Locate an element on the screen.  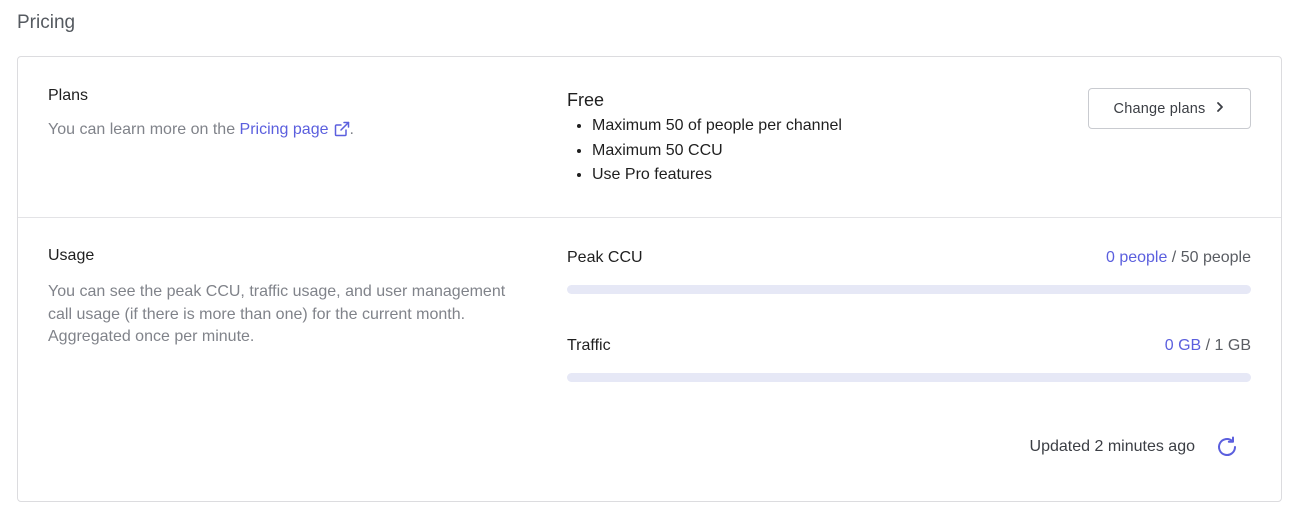
usage-updated-row: Updated 2 minutes ago is located at coordinates (1134, 447).